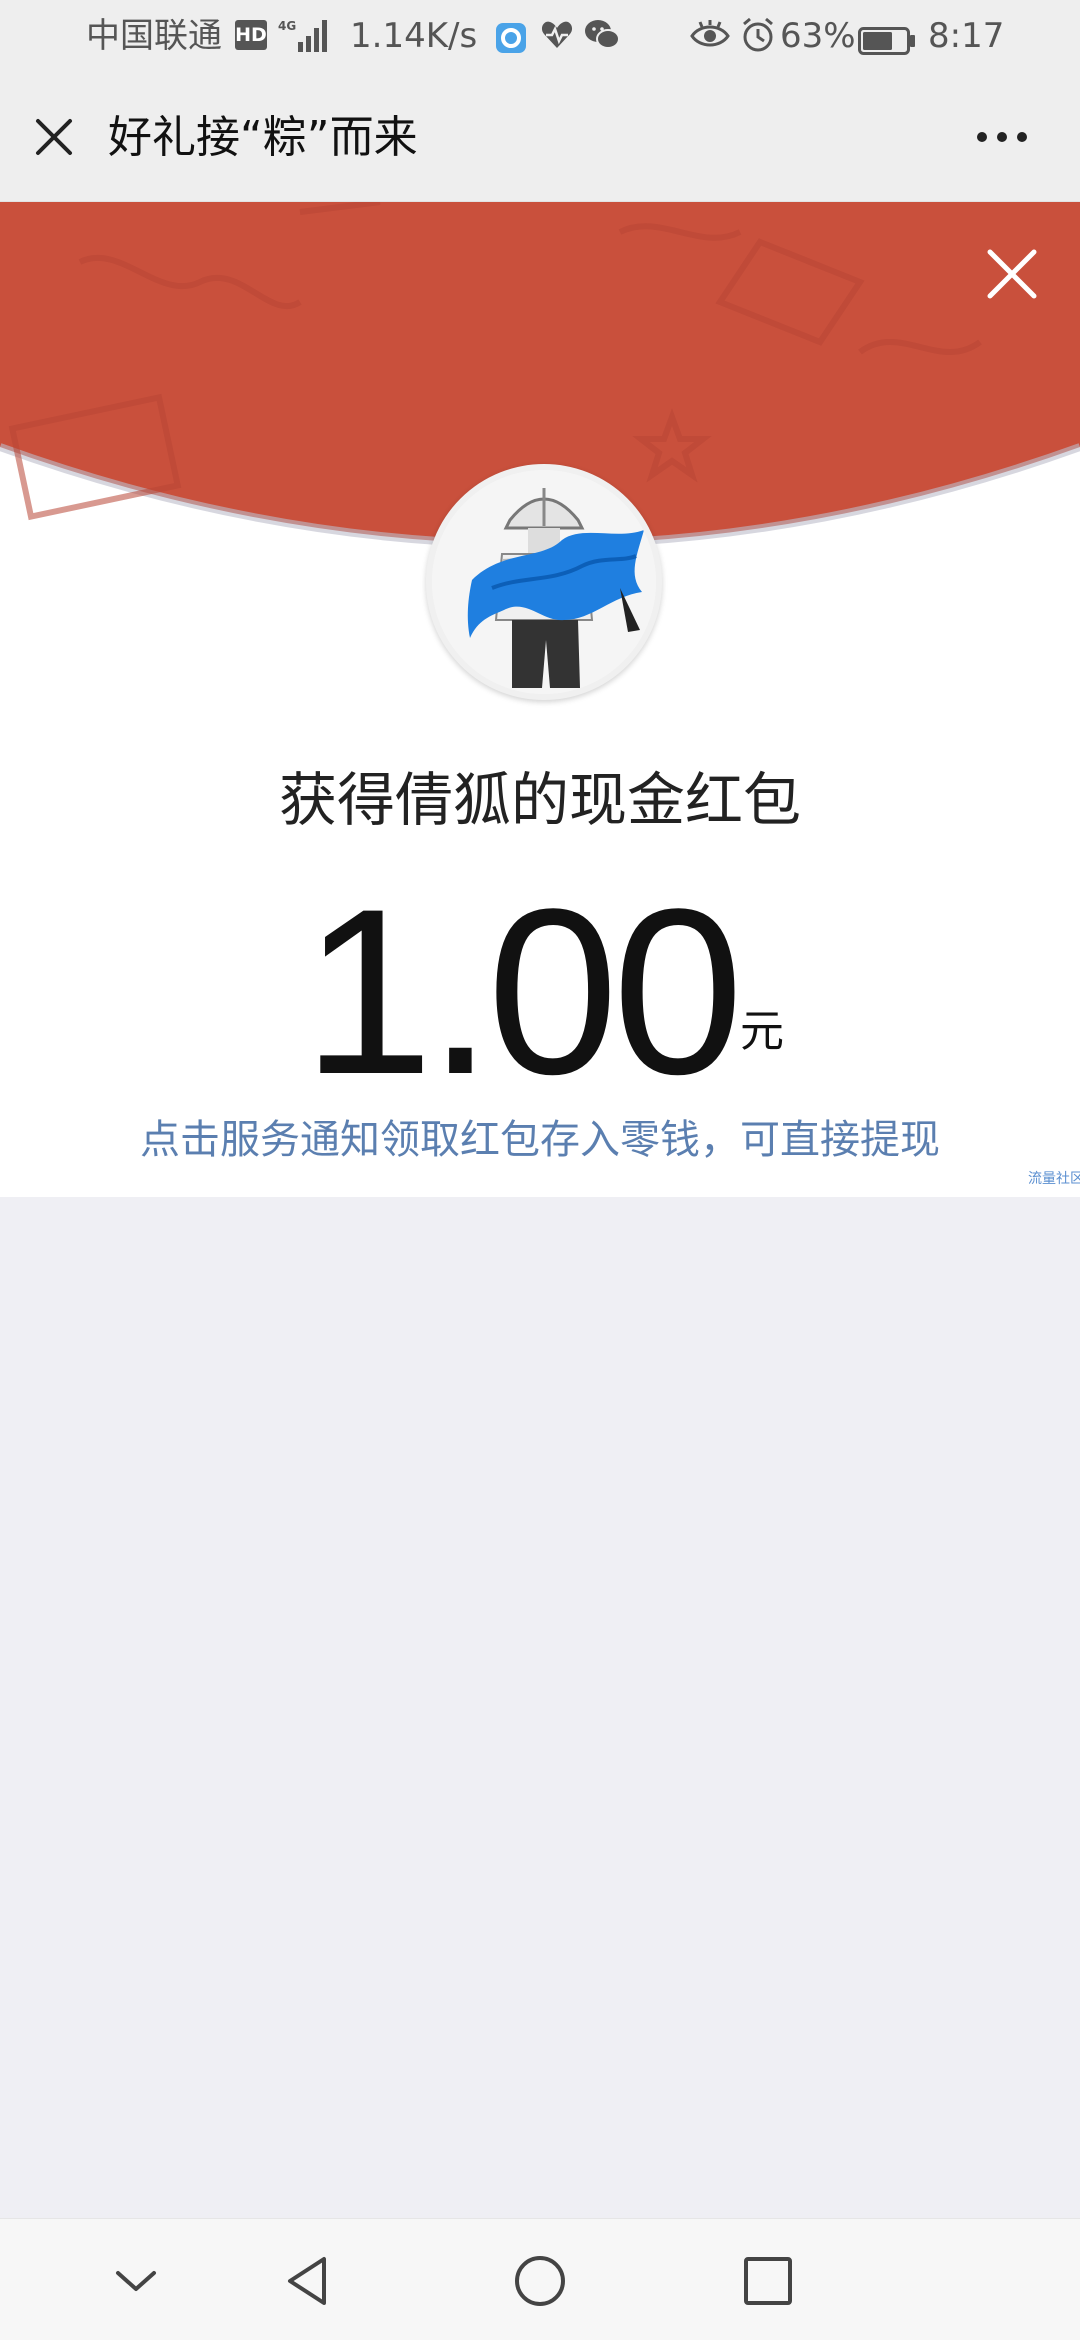 Image resolution: width=1080 pixels, height=2340 pixels. I want to click on browser-app-icon, so click(511, 36).